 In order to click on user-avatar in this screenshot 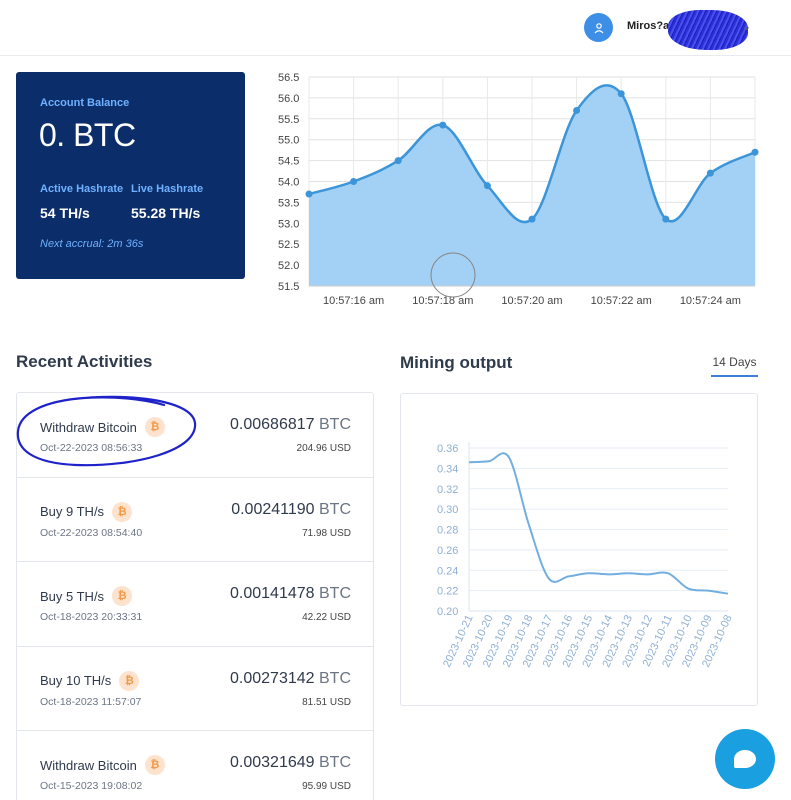, I will do `click(598, 27)`.